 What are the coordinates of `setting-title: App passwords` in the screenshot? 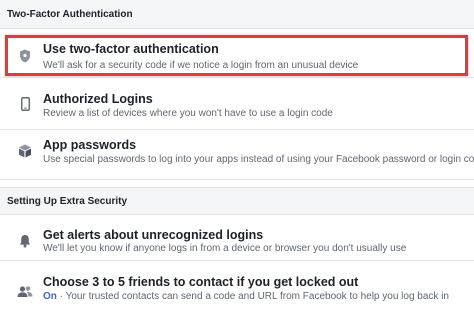 It's located at (90, 145).